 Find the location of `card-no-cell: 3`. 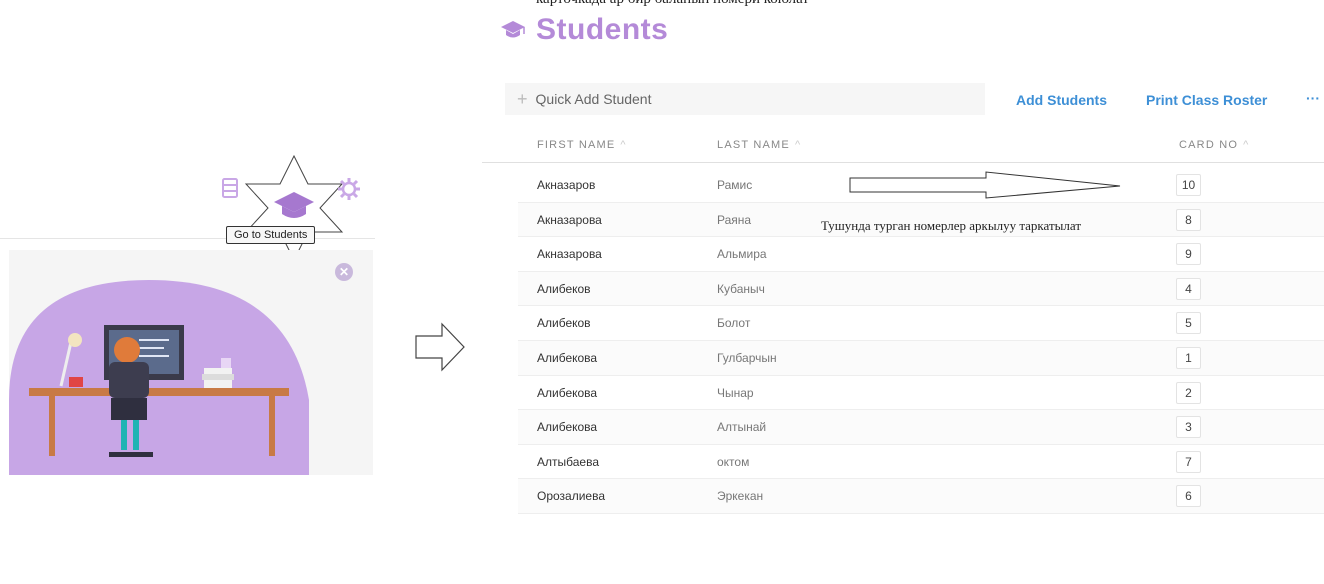

card-no-cell: 3 is located at coordinates (1188, 427).